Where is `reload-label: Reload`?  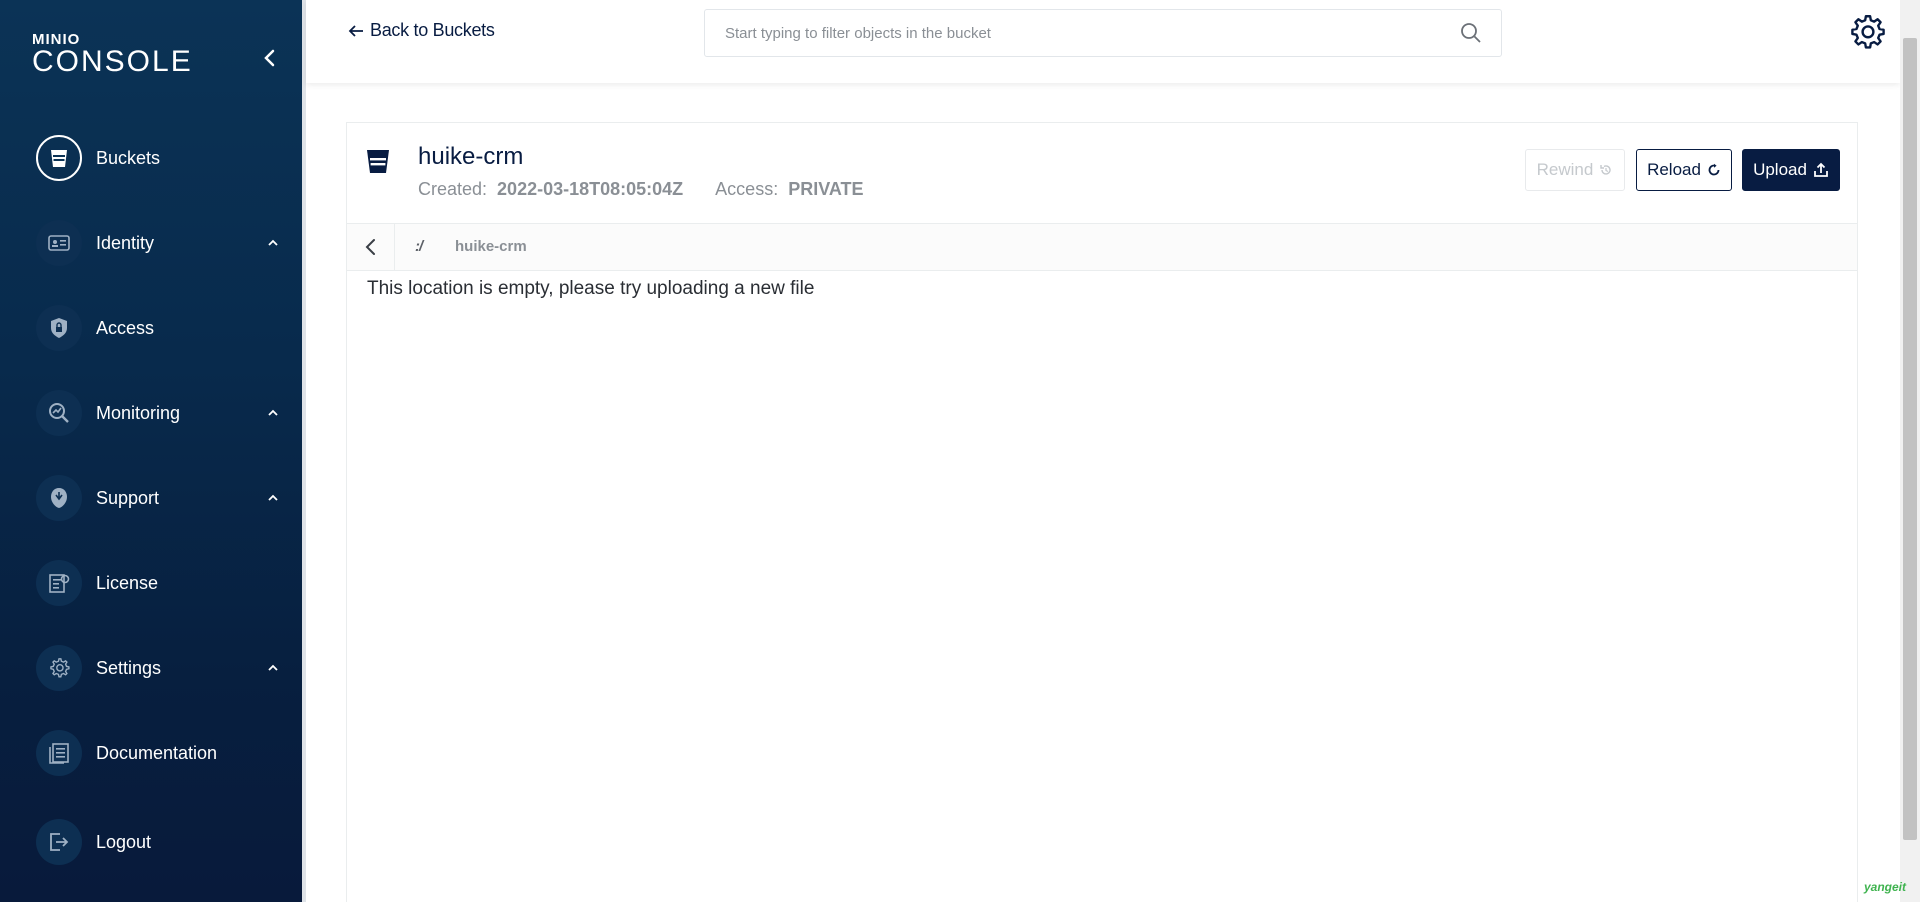
reload-label: Reload is located at coordinates (1674, 169).